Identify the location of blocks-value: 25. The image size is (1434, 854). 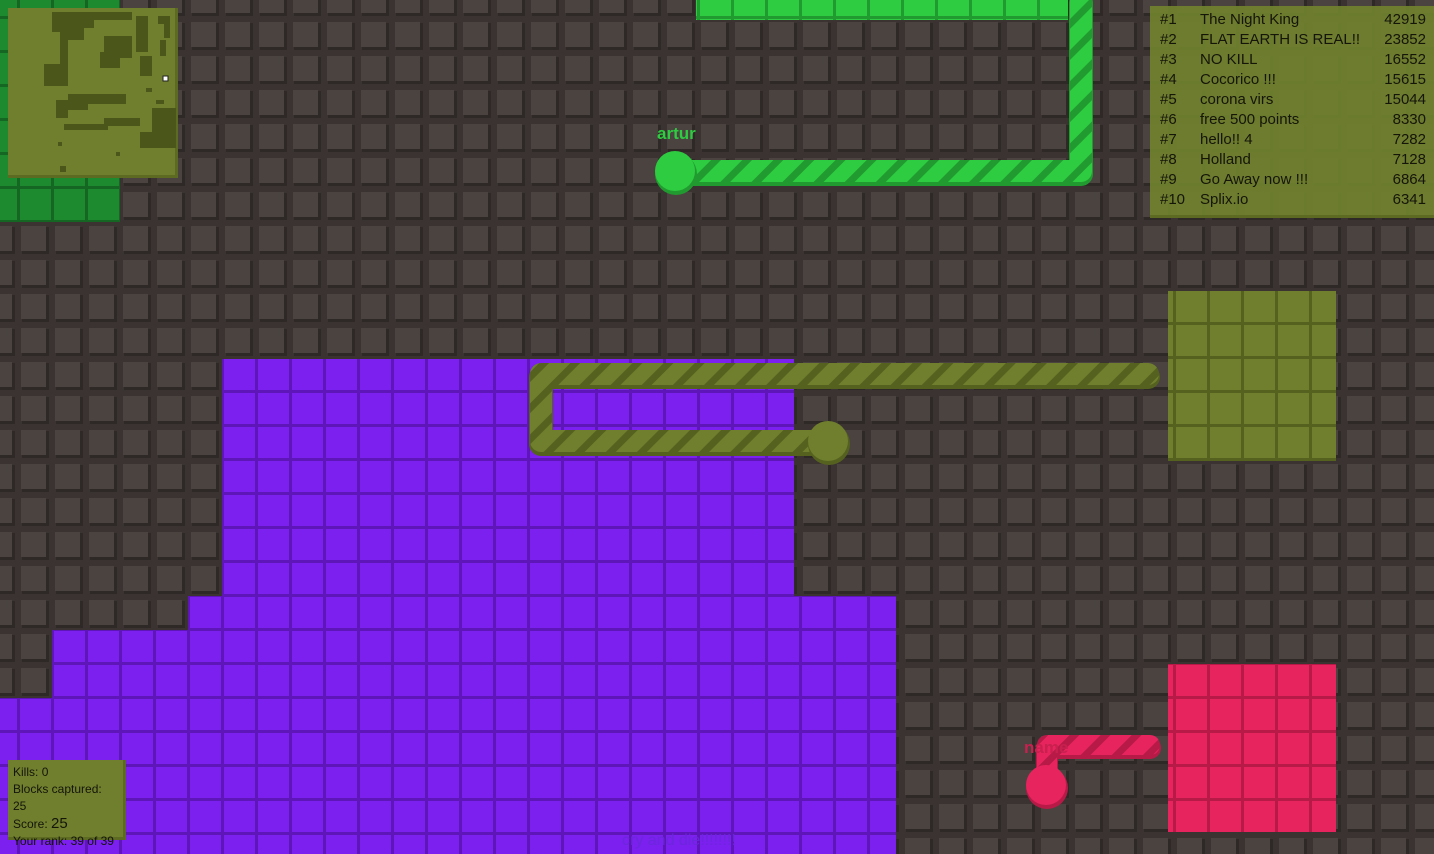
(20, 806).